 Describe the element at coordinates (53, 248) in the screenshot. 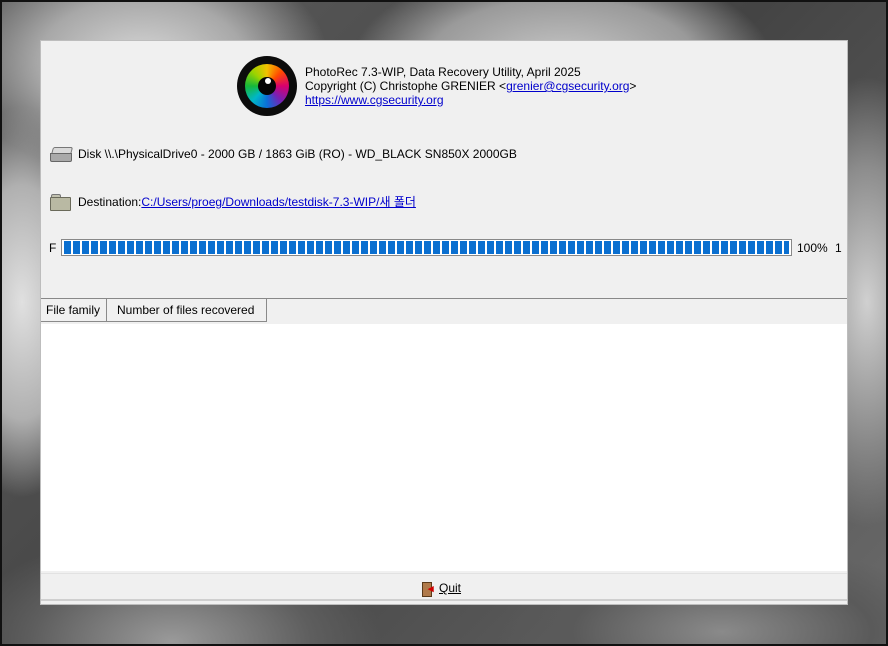

I see `progress-pass-label: F` at that location.